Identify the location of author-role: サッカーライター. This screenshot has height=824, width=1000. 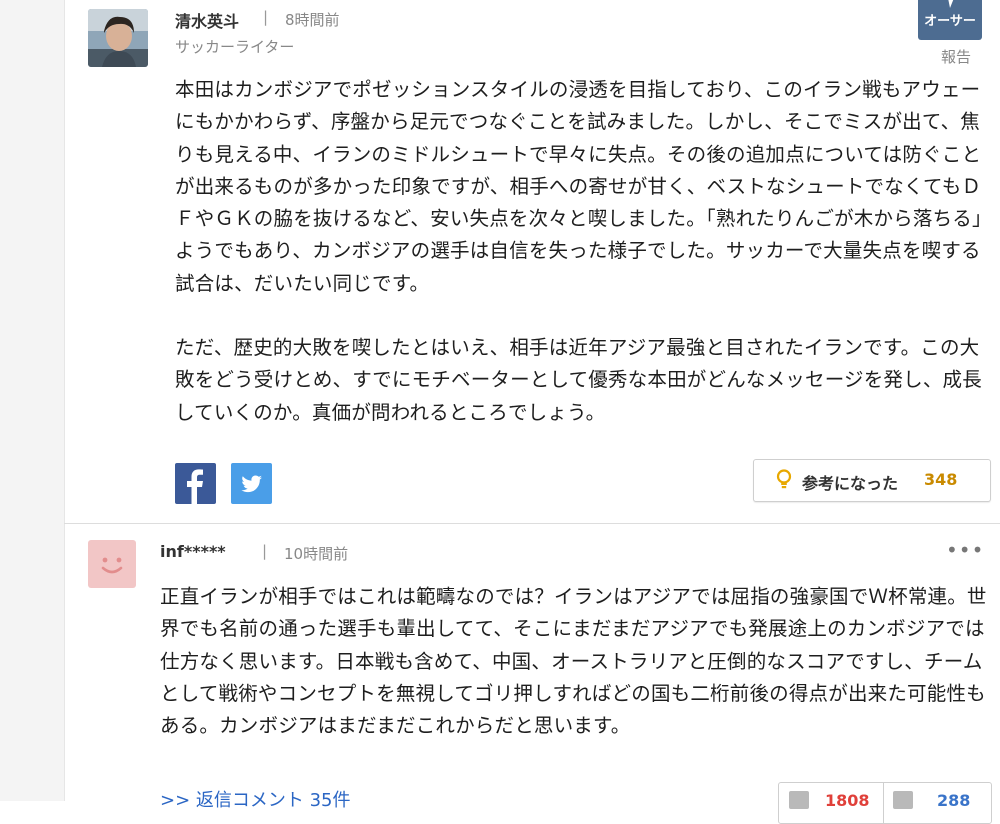
(235, 47).